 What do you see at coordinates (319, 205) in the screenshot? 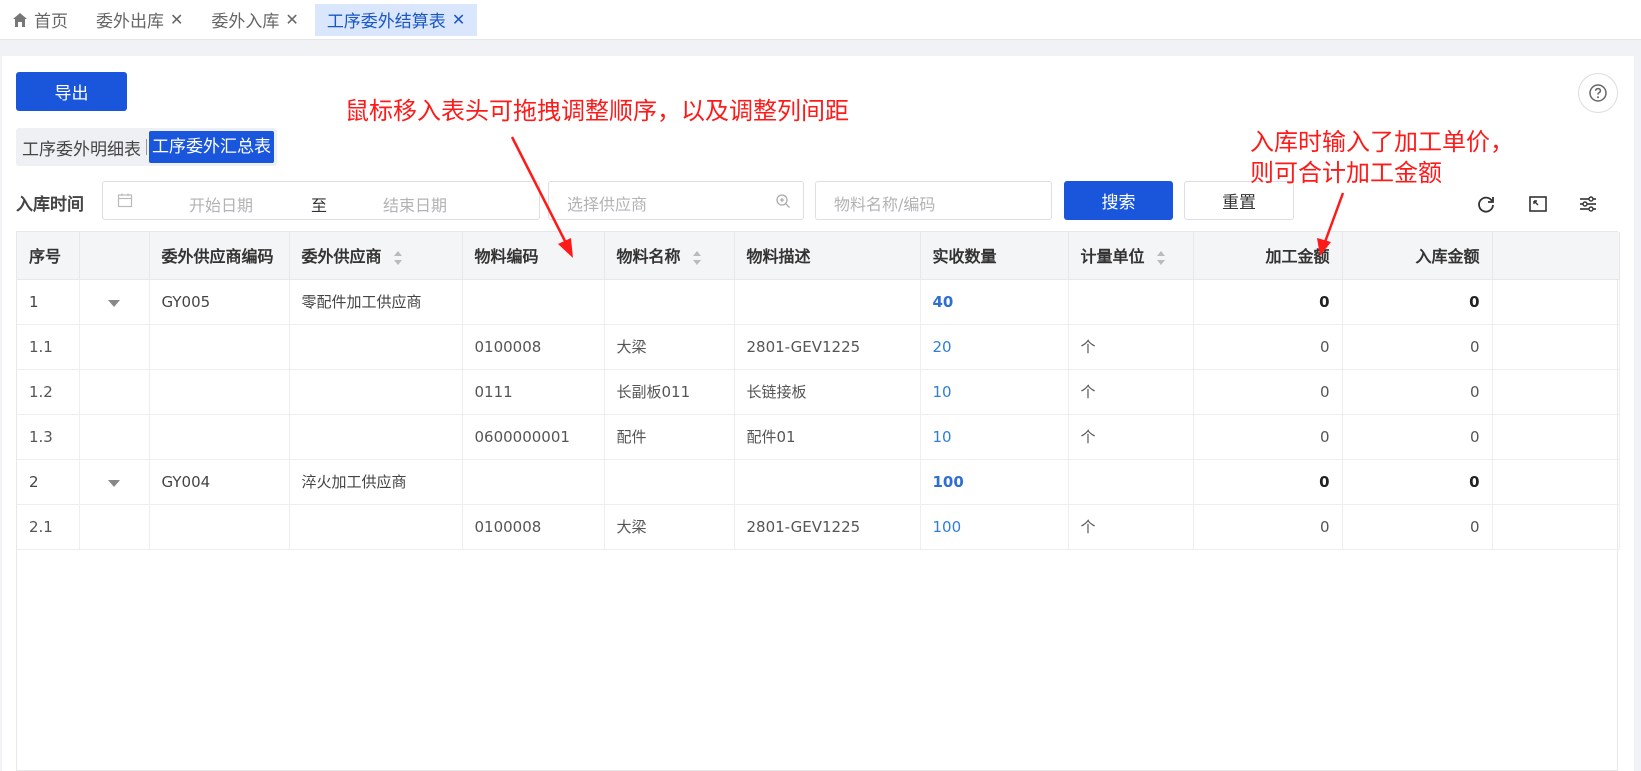
I see `date-separator: 至` at bounding box center [319, 205].